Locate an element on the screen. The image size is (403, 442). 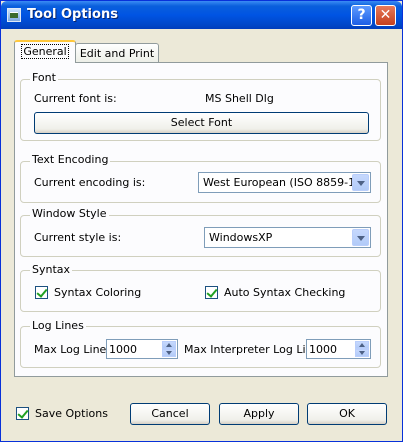
syntax-coloring-label: Syntax Coloring is located at coordinates (97, 292).